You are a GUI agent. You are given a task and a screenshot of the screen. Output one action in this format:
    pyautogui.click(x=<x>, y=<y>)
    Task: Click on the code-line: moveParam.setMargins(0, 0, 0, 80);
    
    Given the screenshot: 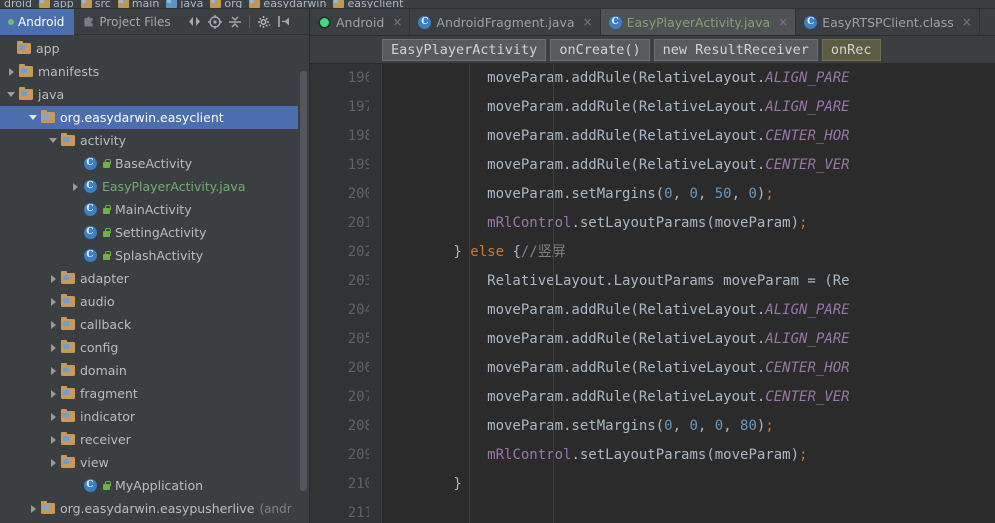 What is the action you would take?
    pyautogui.click(x=690, y=426)
    